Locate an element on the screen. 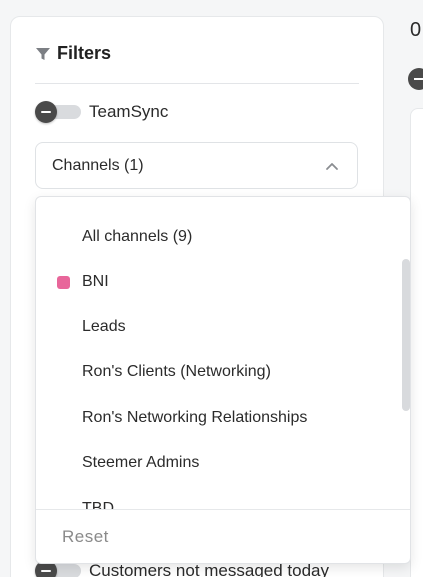 This screenshot has height=577, width=423. right-toggle is located at coordinates (415, 79).